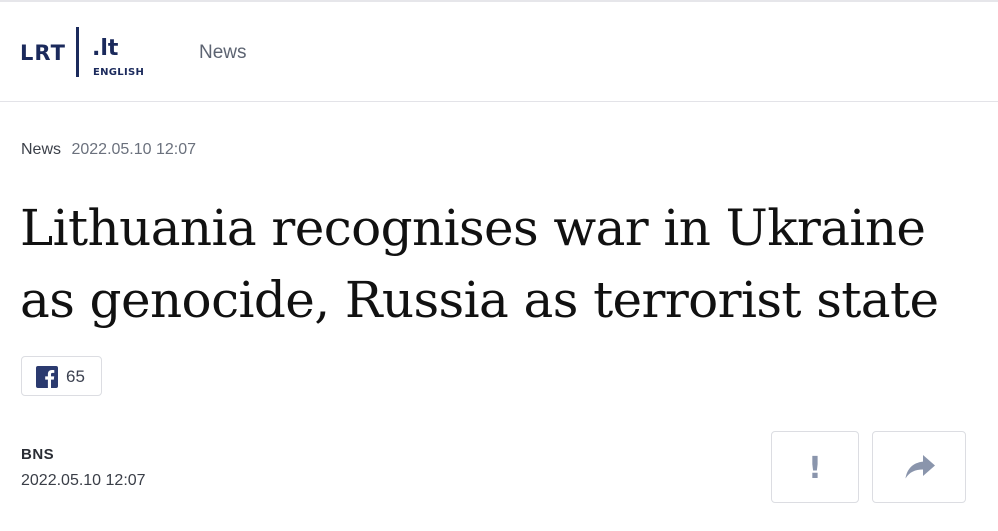 The width and height of the screenshot is (998, 531). What do you see at coordinates (38, 454) in the screenshot?
I see `article-author: BNS` at bounding box center [38, 454].